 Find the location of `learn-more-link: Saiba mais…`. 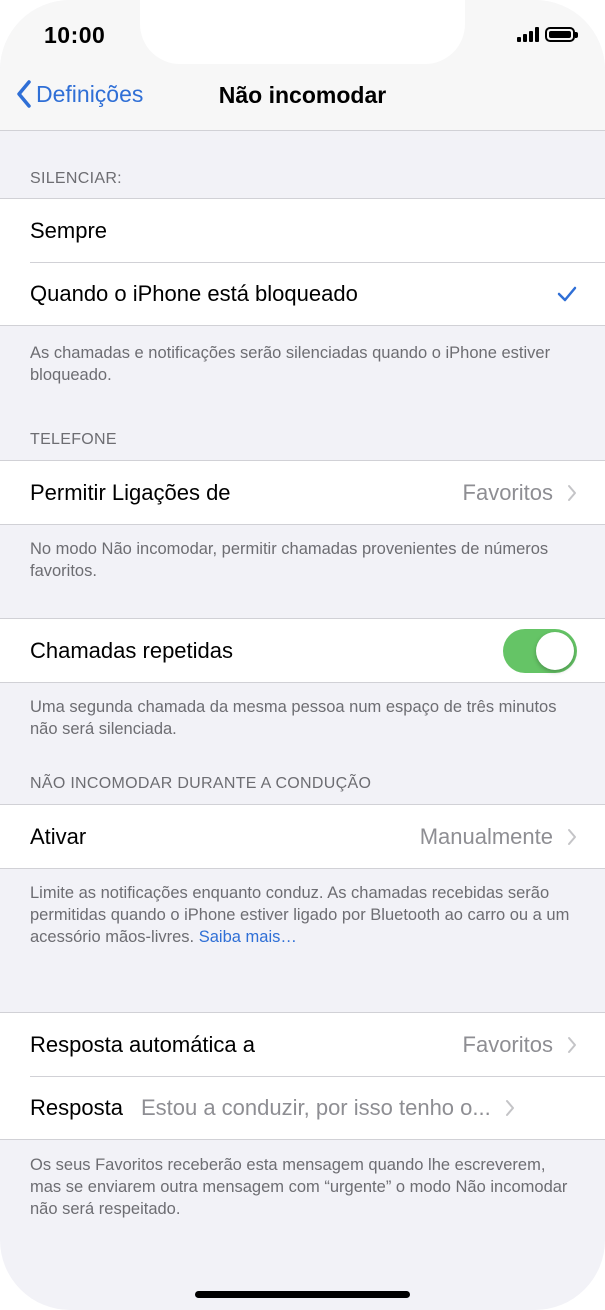

learn-more-link: Saiba mais… is located at coordinates (248, 937).